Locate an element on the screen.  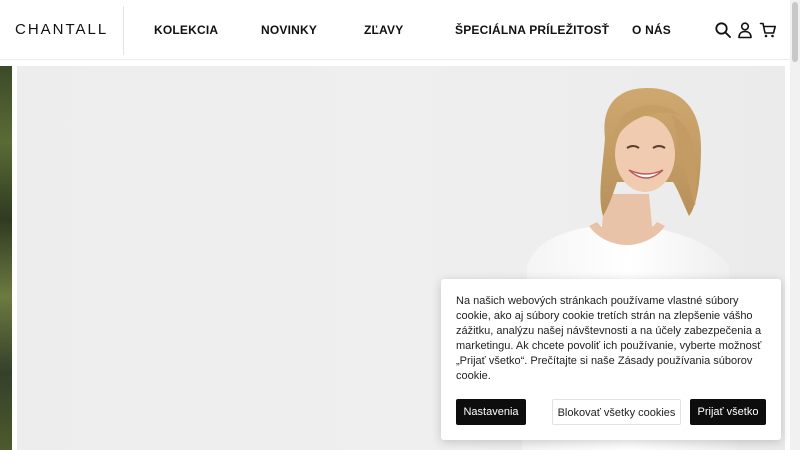
header-divider is located at coordinates (123, 30).